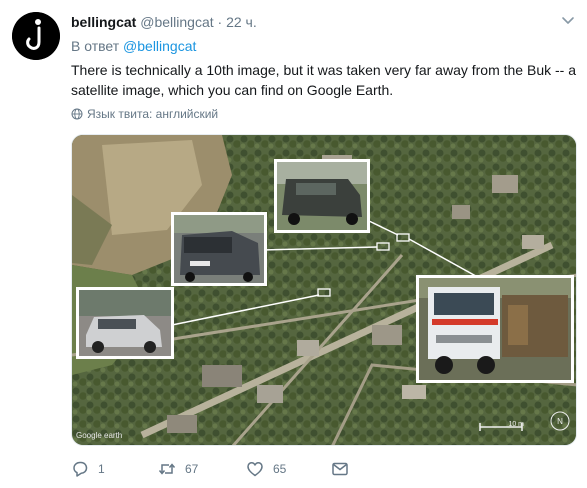 The image size is (587, 488). I want to click on retweet-button: 67, so click(202, 469).